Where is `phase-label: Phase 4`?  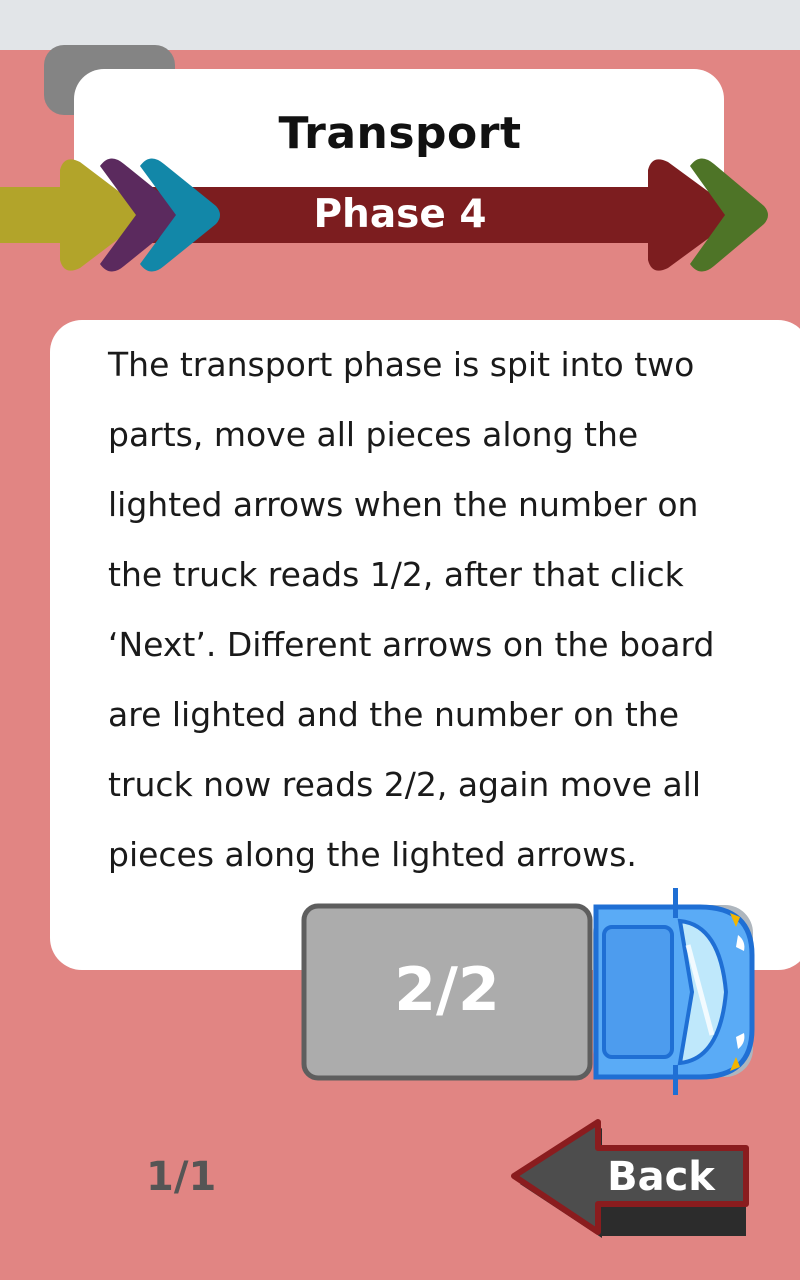 phase-label: Phase 4 is located at coordinates (400, 214).